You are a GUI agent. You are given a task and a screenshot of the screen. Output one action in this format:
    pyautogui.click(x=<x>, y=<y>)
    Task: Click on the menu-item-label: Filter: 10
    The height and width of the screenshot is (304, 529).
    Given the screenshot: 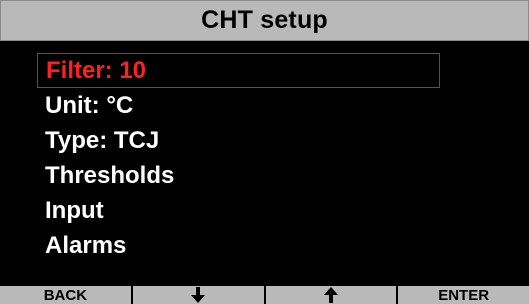 What is the action you would take?
    pyautogui.click(x=96, y=70)
    